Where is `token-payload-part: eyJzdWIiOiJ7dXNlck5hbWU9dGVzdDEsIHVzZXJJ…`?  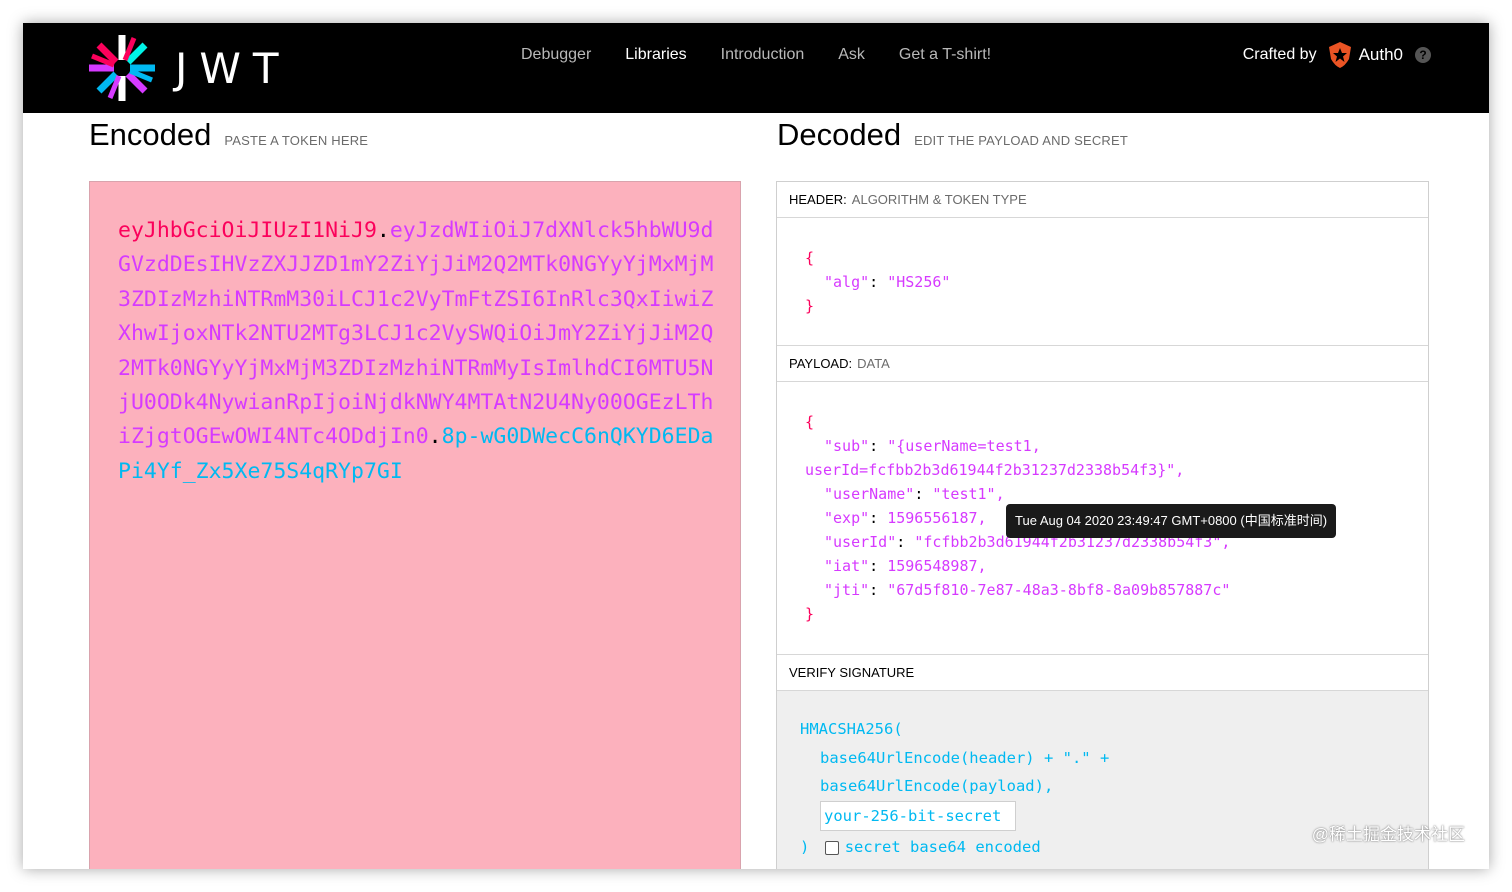 token-payload-part: eyJzdWIiOiJ7dXNlck5hbWU9dGVzdDEsIHVzZXJJ… is located at coordinates (416, 334).